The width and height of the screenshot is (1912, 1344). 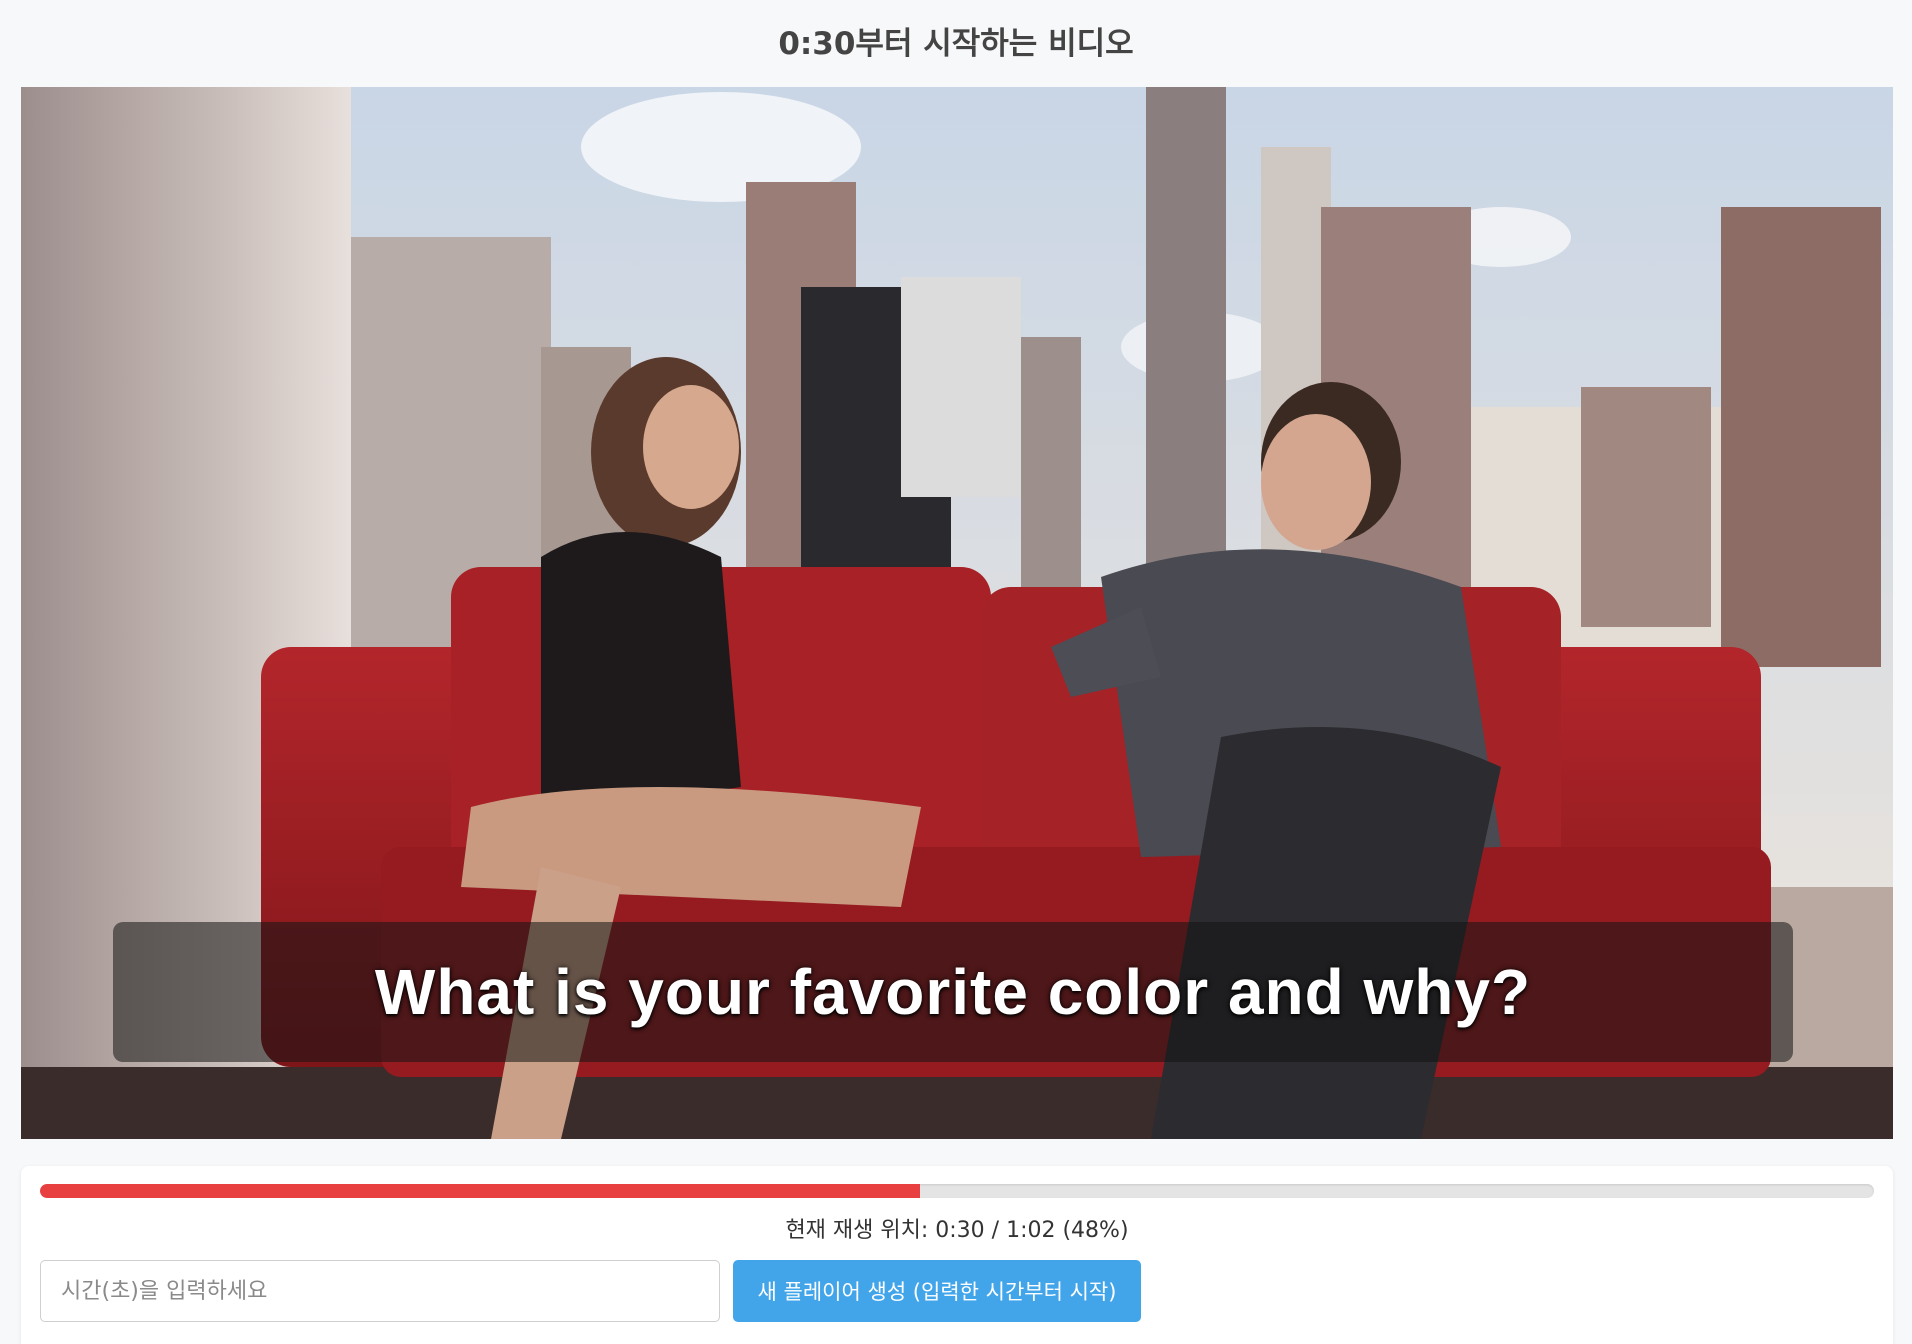 I want to click on subtitle-bar: What is your favorite color and why?, so click(x=953, y=992).